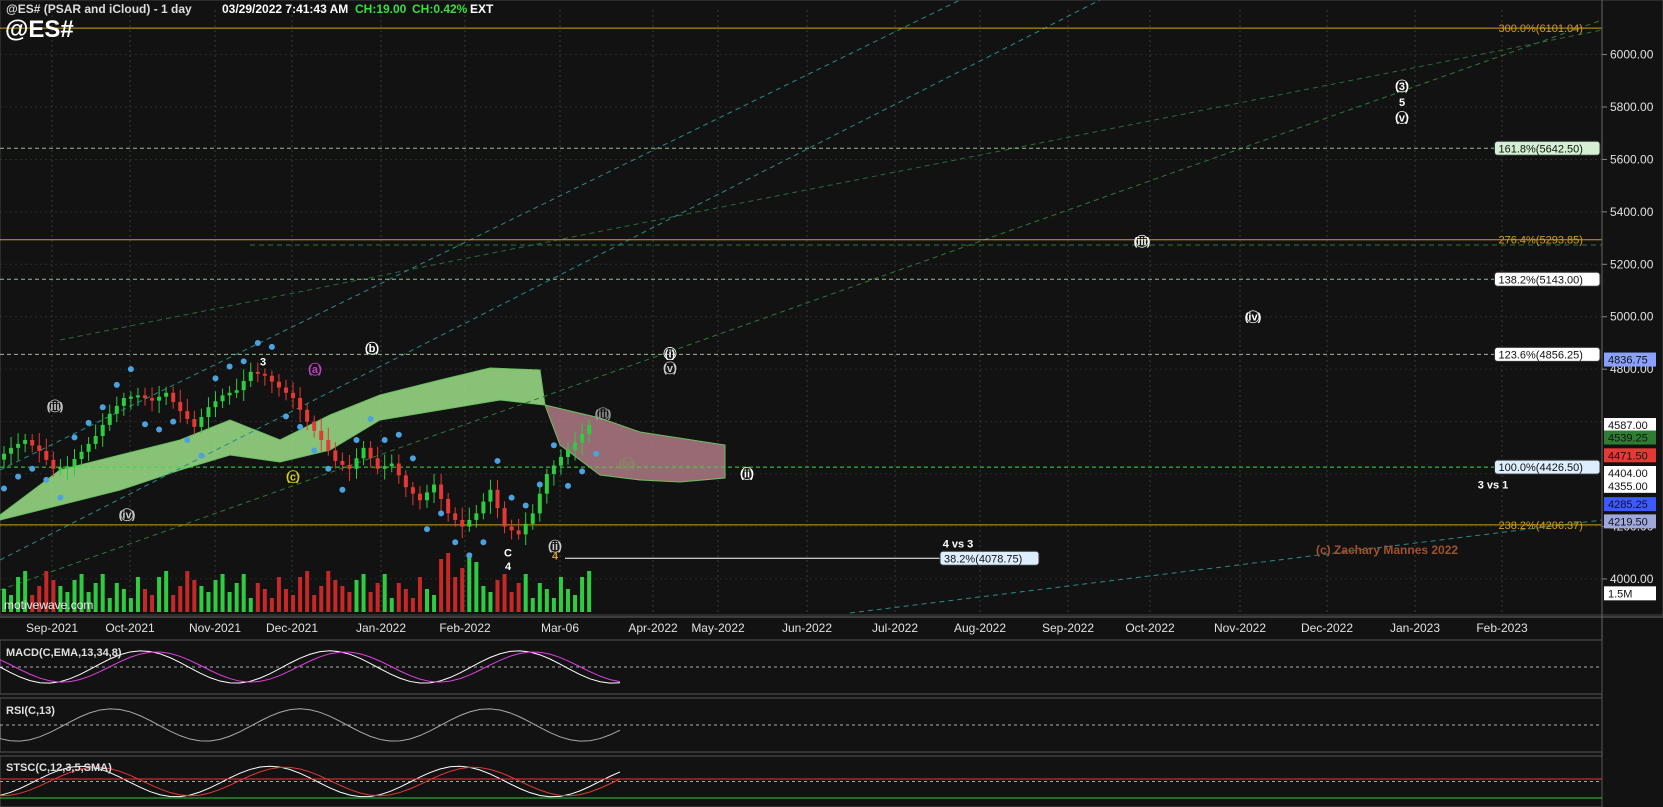 The width and height of the screenshot is (1663, 807). I want to click on change-points: CH:19.00, so click(381, 9).